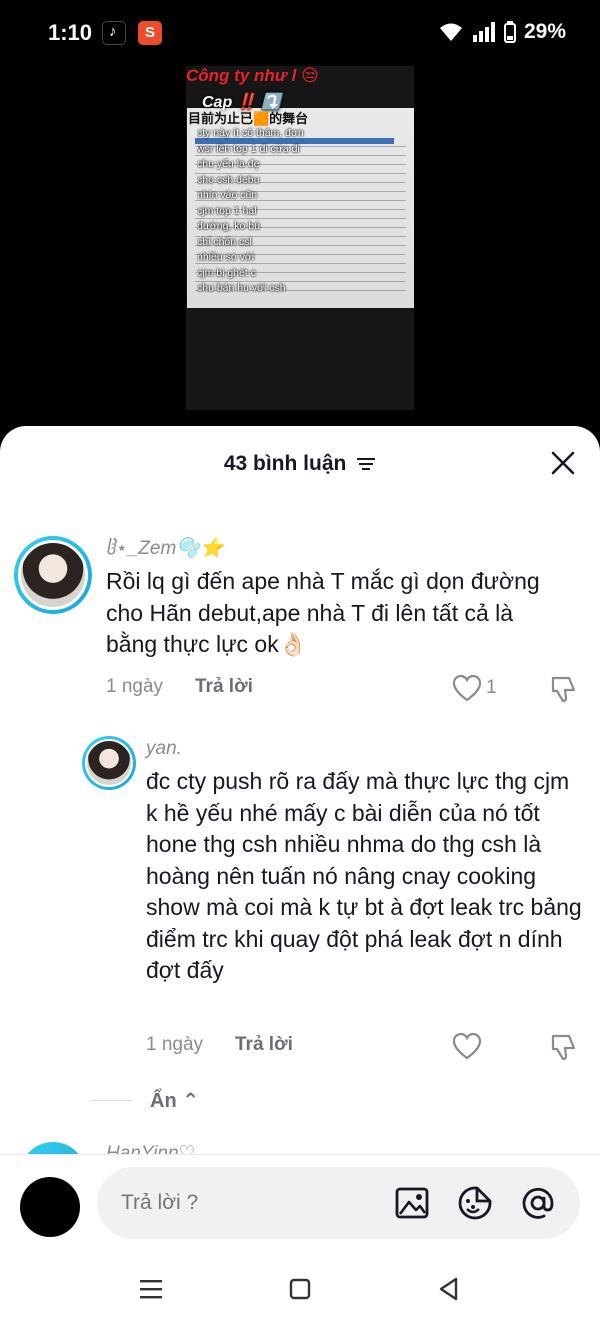 The width and height of the screenshot is (600, 1333). What do you see at coordinates (50, 1207) in the screenshot?
I see `my-avatar` at bounding box center [50, 1207].